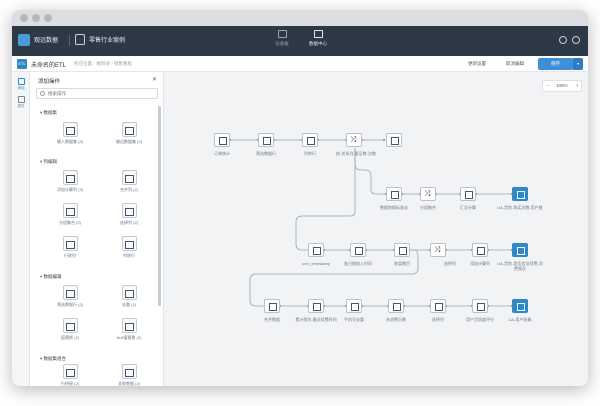  I want to click on node-label: 合并数据, so click(272, 319).